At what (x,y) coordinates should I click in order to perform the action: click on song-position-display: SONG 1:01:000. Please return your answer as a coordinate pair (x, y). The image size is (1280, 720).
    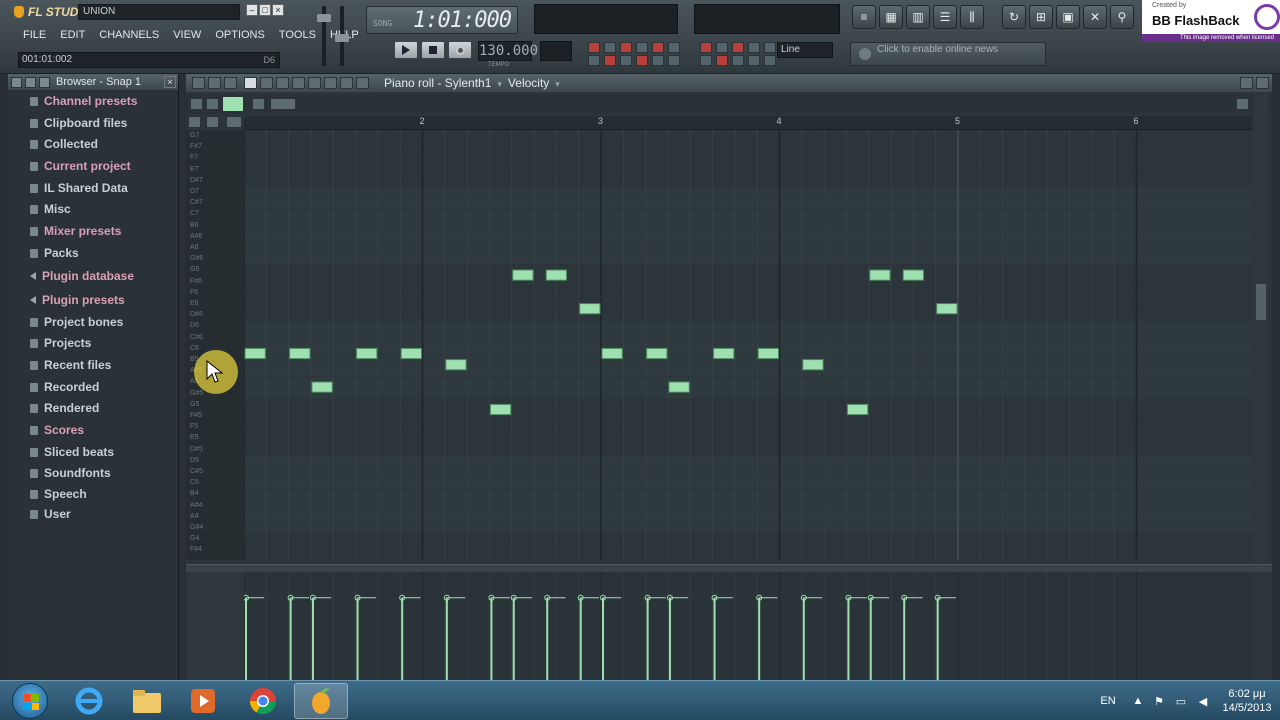
    Looking at the image, I should click on (442, 20).